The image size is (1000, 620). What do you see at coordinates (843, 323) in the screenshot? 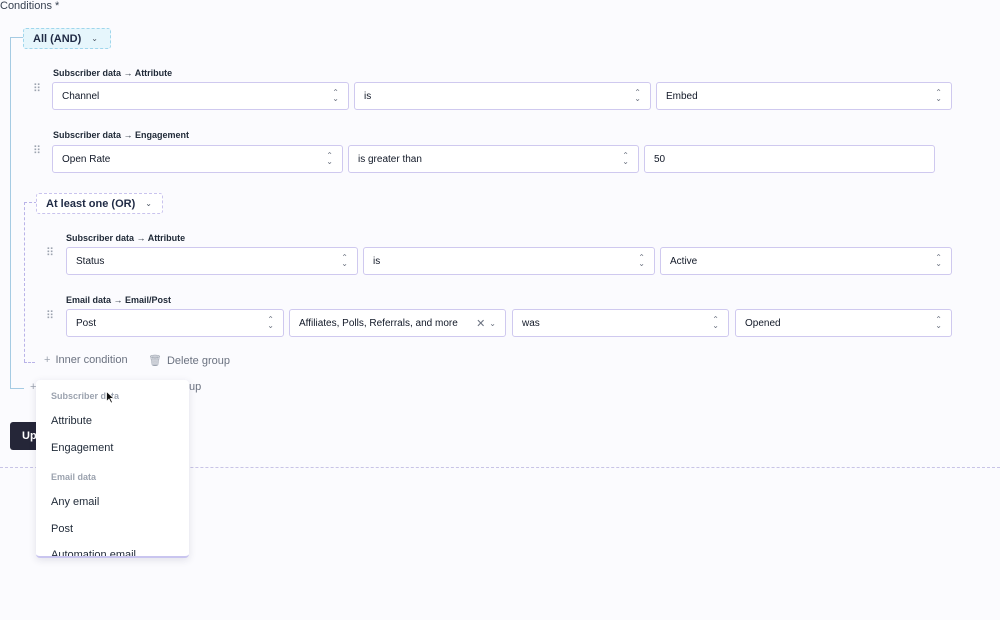
I see `condition-value-select: Opened ⌃ ⌄` at bounding box center [843, 323].